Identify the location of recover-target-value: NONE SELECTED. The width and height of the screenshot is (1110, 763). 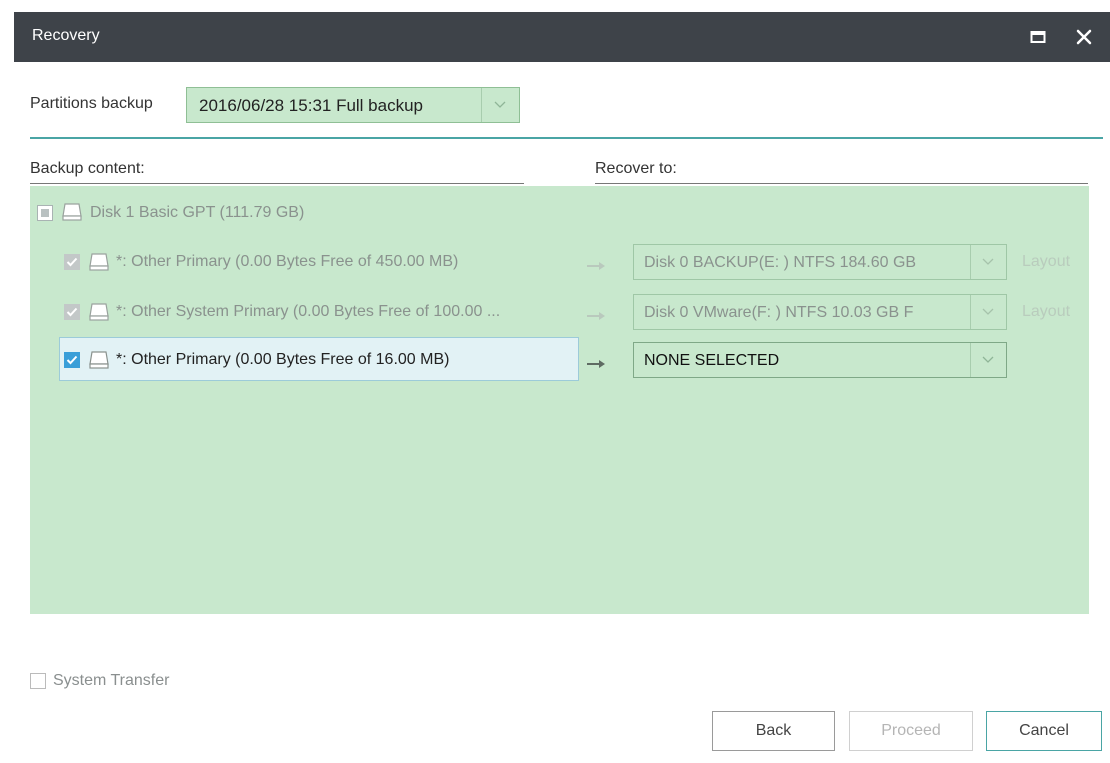
(712, 360).